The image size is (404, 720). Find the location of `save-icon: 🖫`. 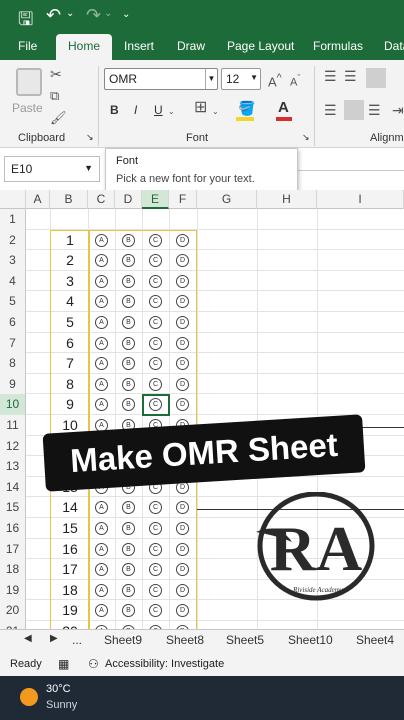

save-icon: 🖫 is located at coordinates (25, 22).